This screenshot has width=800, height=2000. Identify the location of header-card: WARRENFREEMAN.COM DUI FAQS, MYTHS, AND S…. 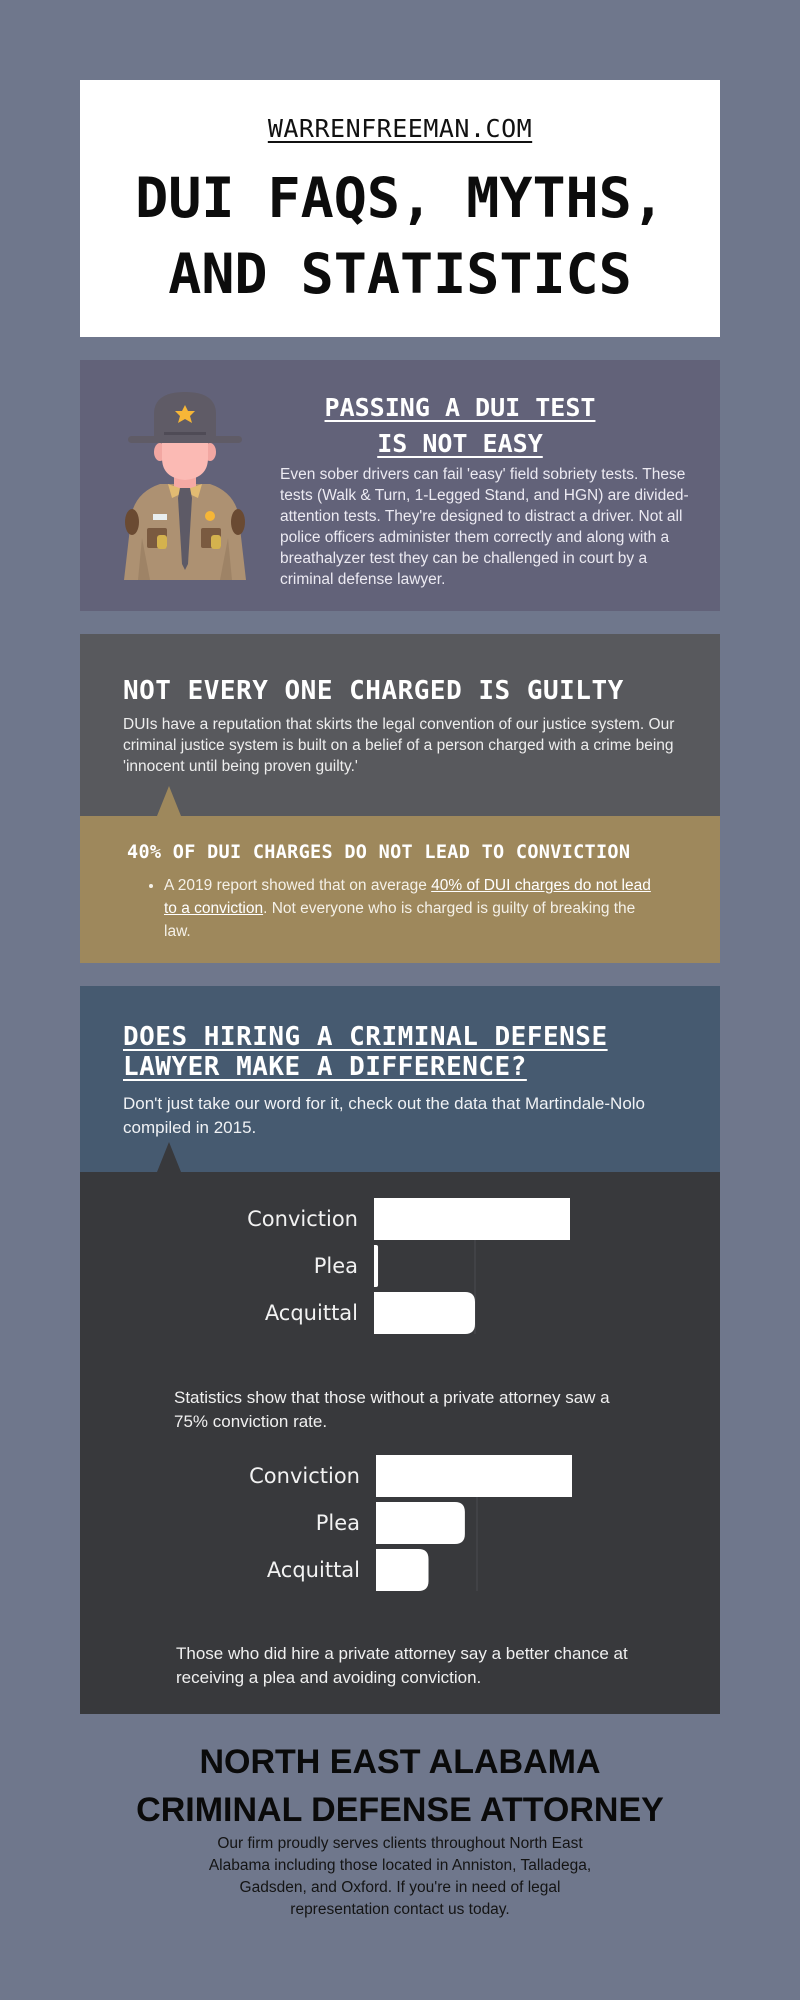
(400, 208).